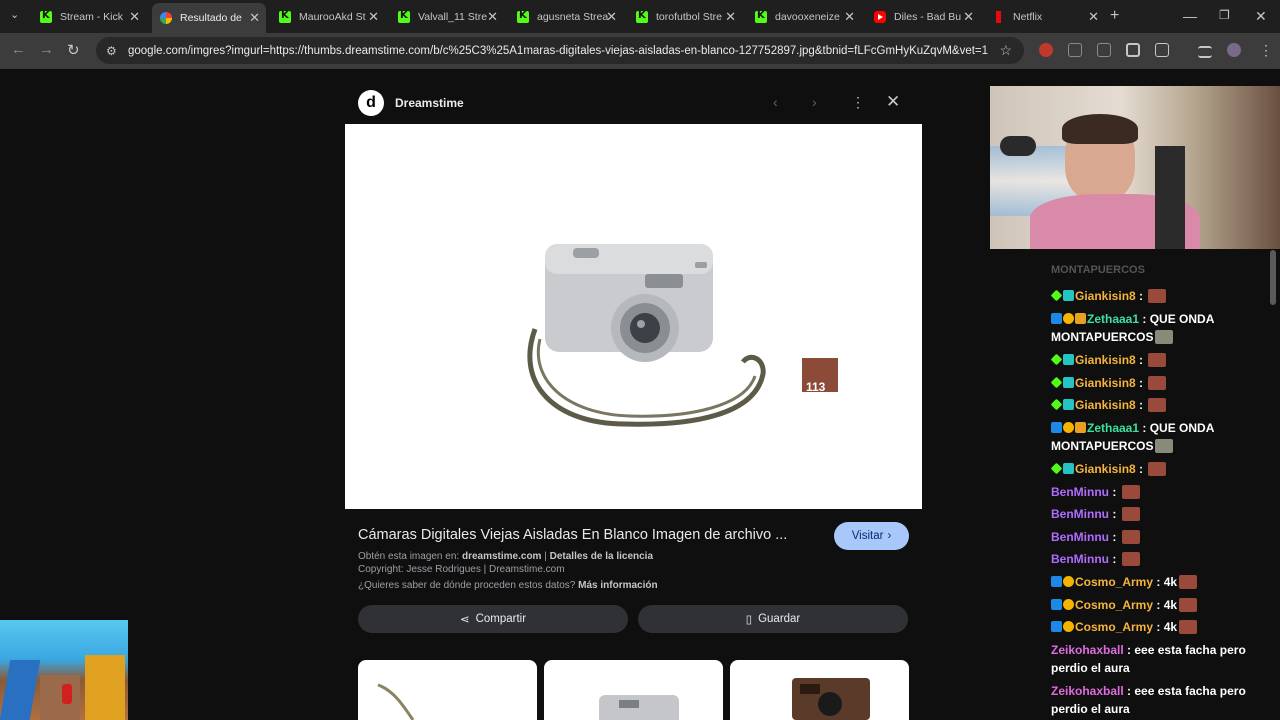 The image size is (1280, 720). I want to click on chat-emote, so click(1164, 446).